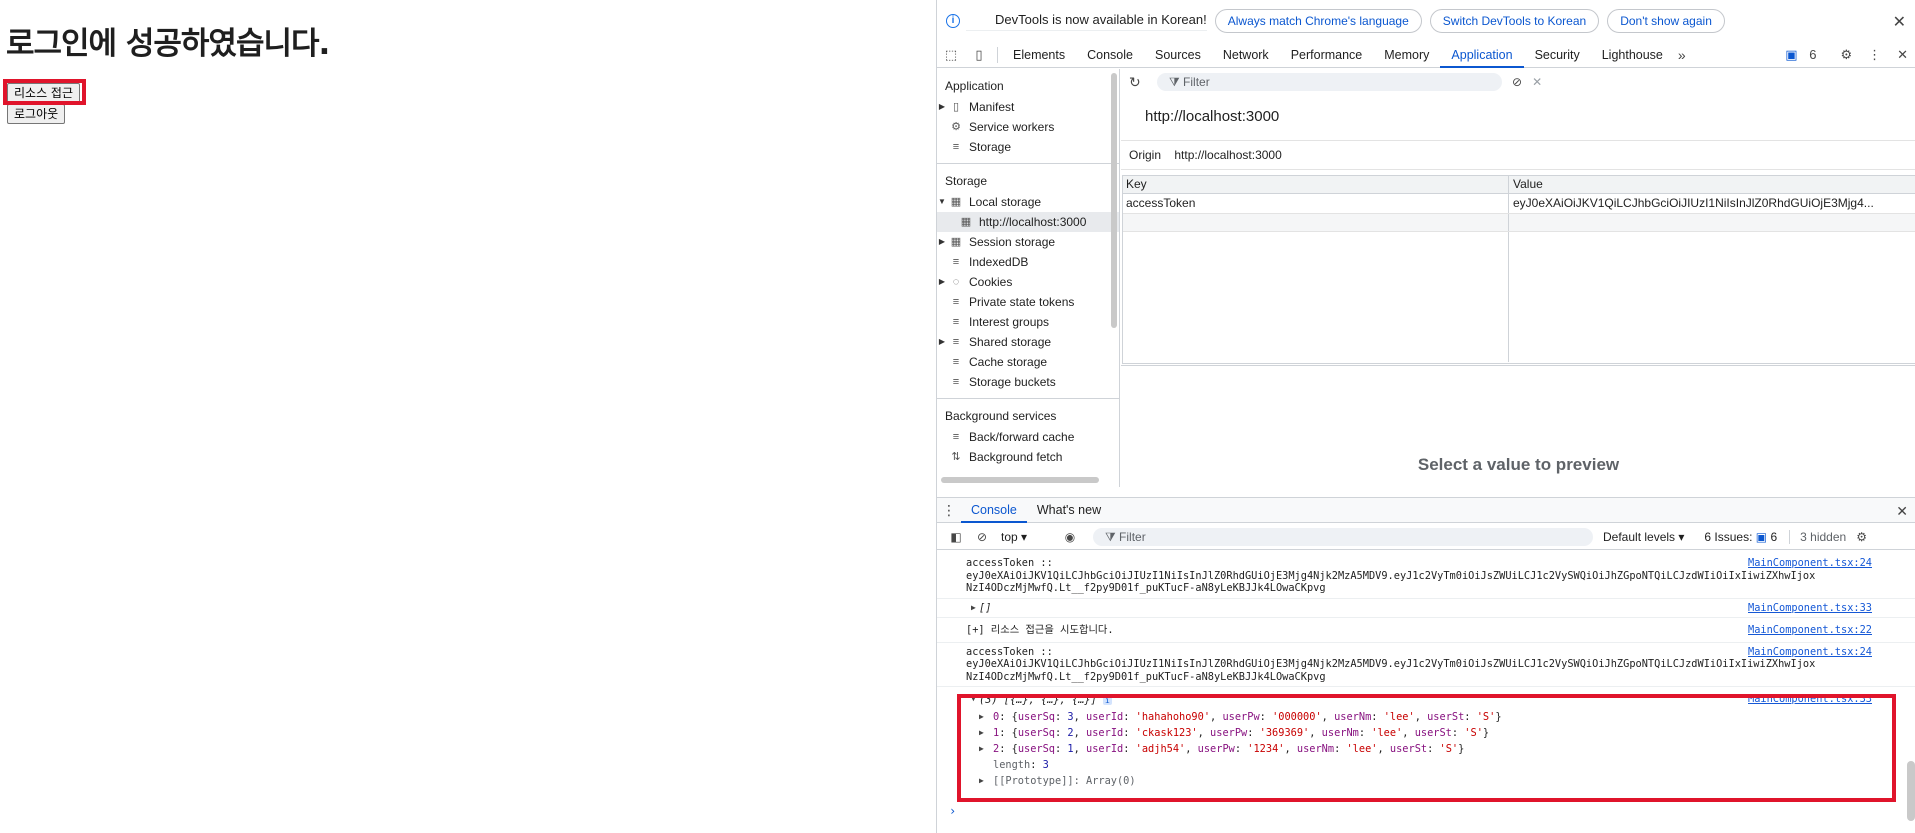 The image size is (1915, 833). What do you see at coordinates (956, 537) in the screenshot?
I see `sidebar-toggle-icon: ◧` at bounding box center [956, 537].